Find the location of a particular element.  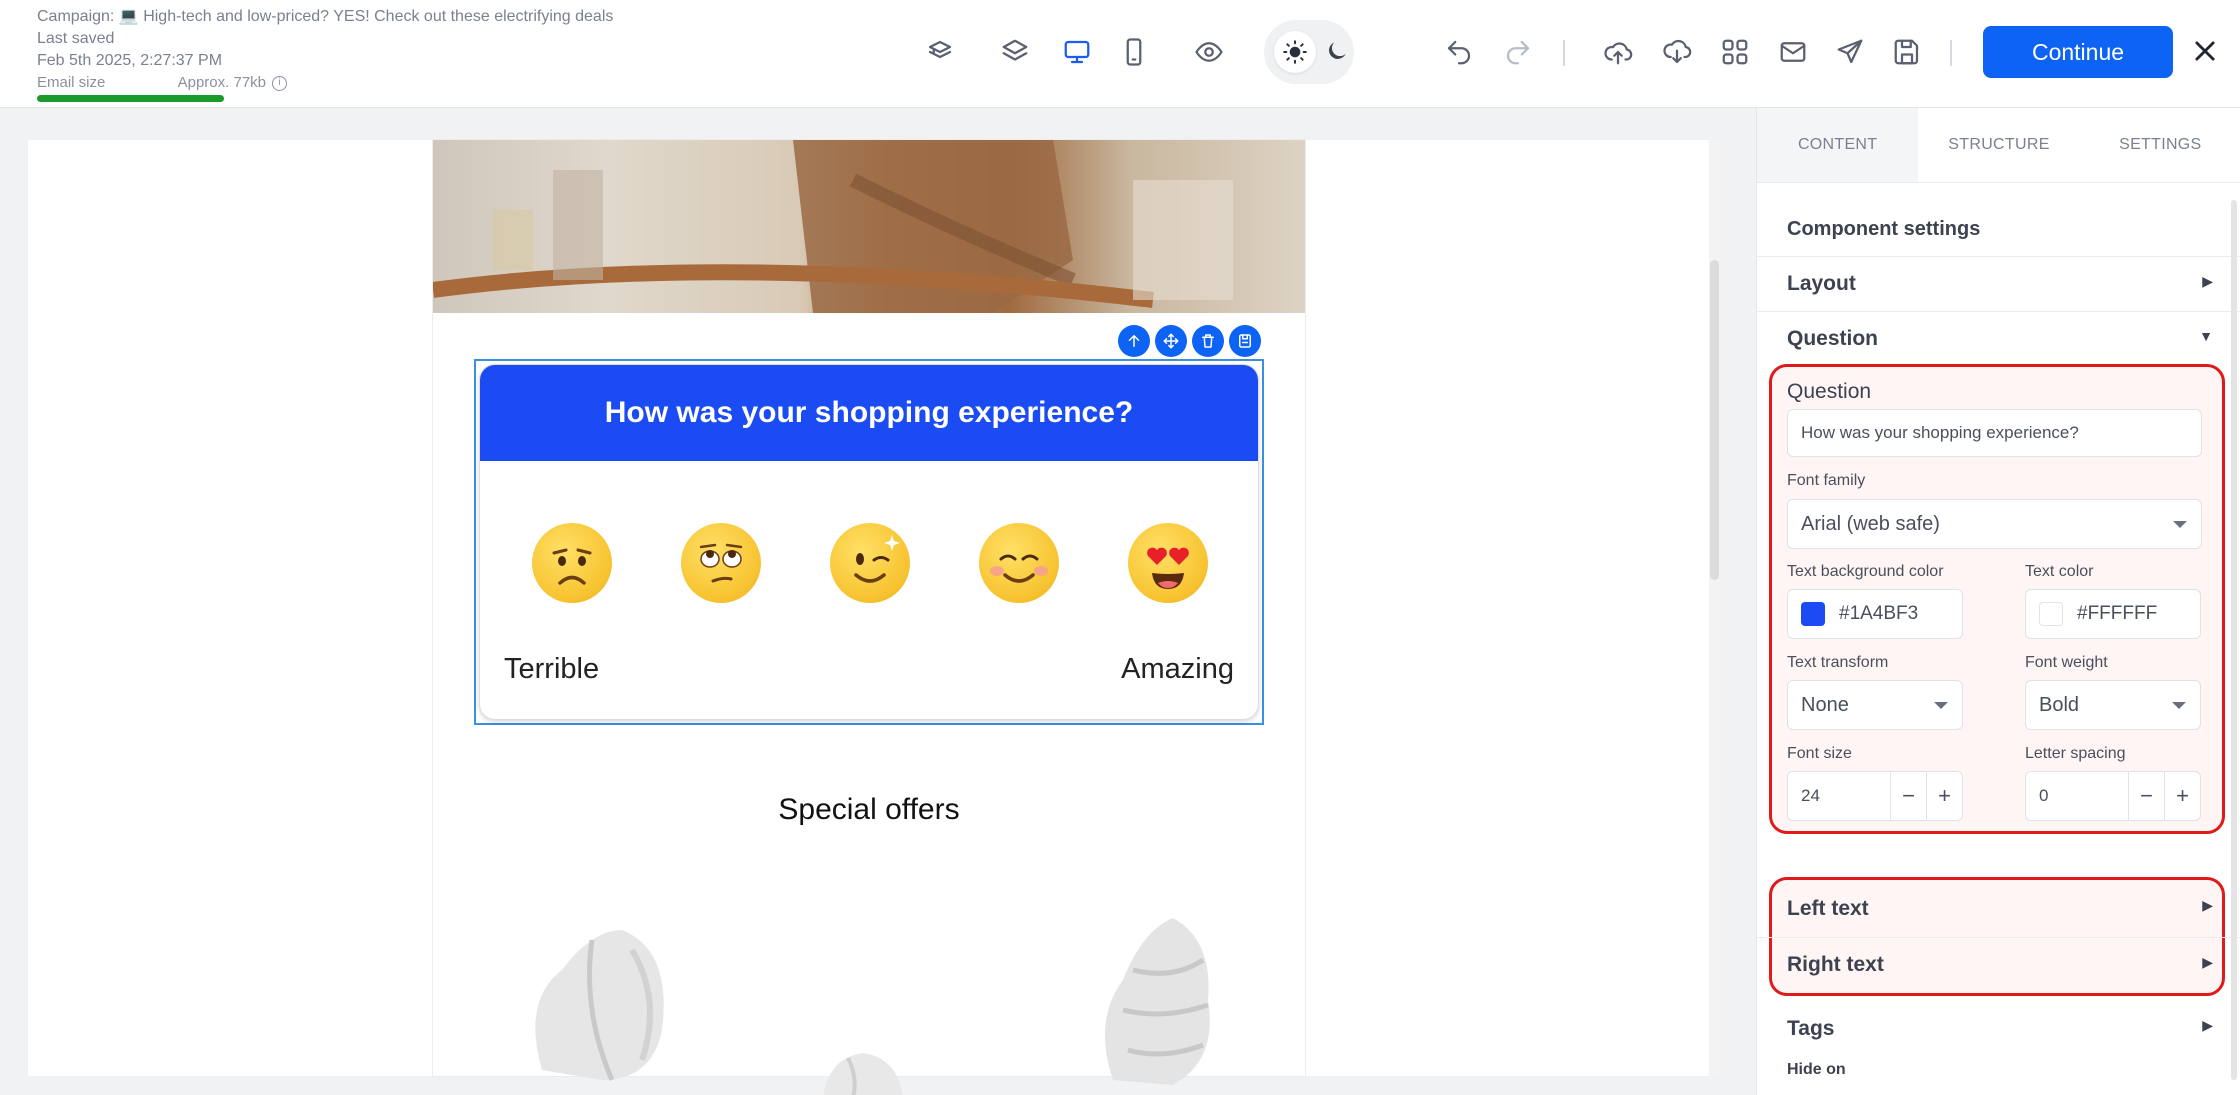

worried-face-icon is located at coordinates (572, 563).